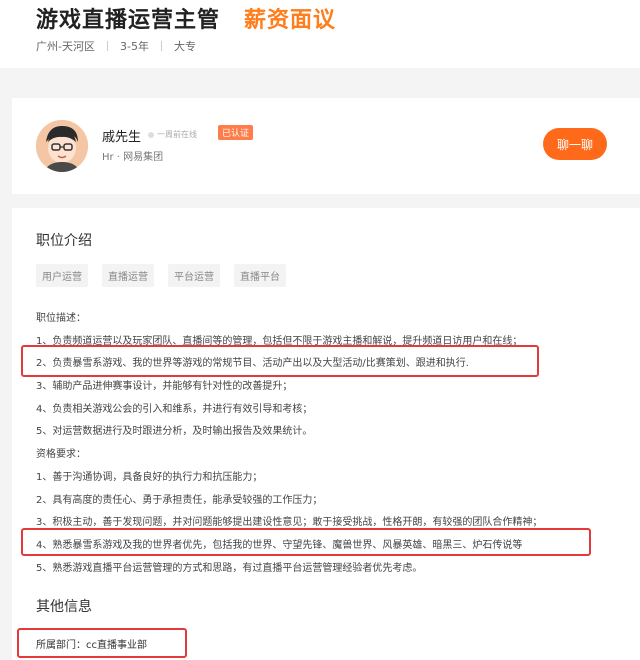  Describe the element at coordinates (177, 134) in the screenshot. I see `online-status-text: 一周前在线` at that location.